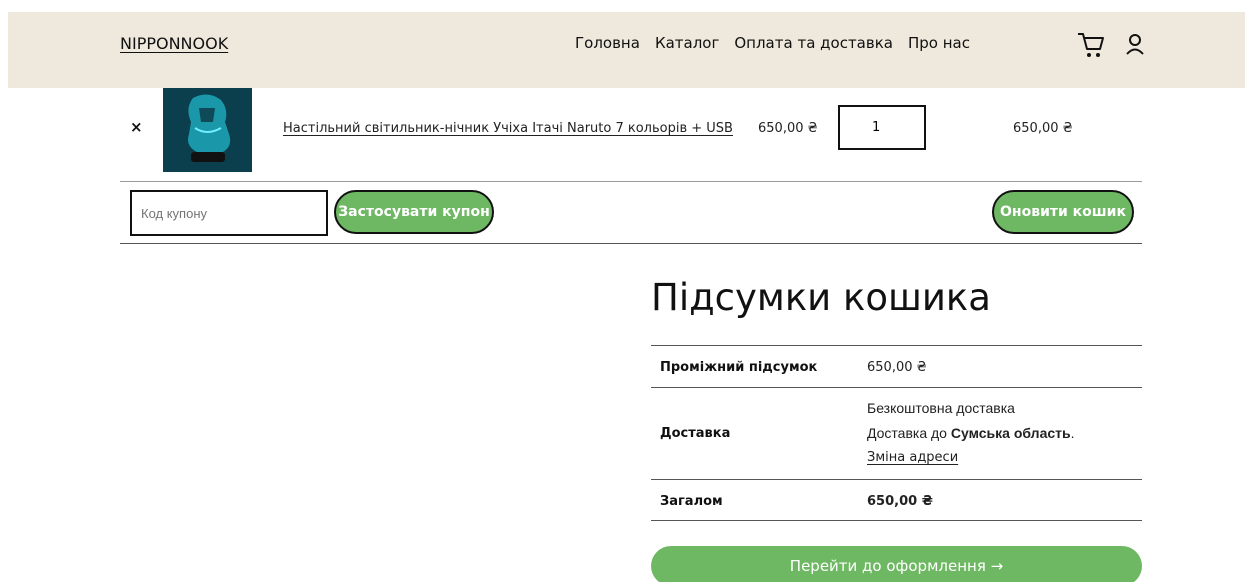  I want to click on quantity-input, so click(882, 127).